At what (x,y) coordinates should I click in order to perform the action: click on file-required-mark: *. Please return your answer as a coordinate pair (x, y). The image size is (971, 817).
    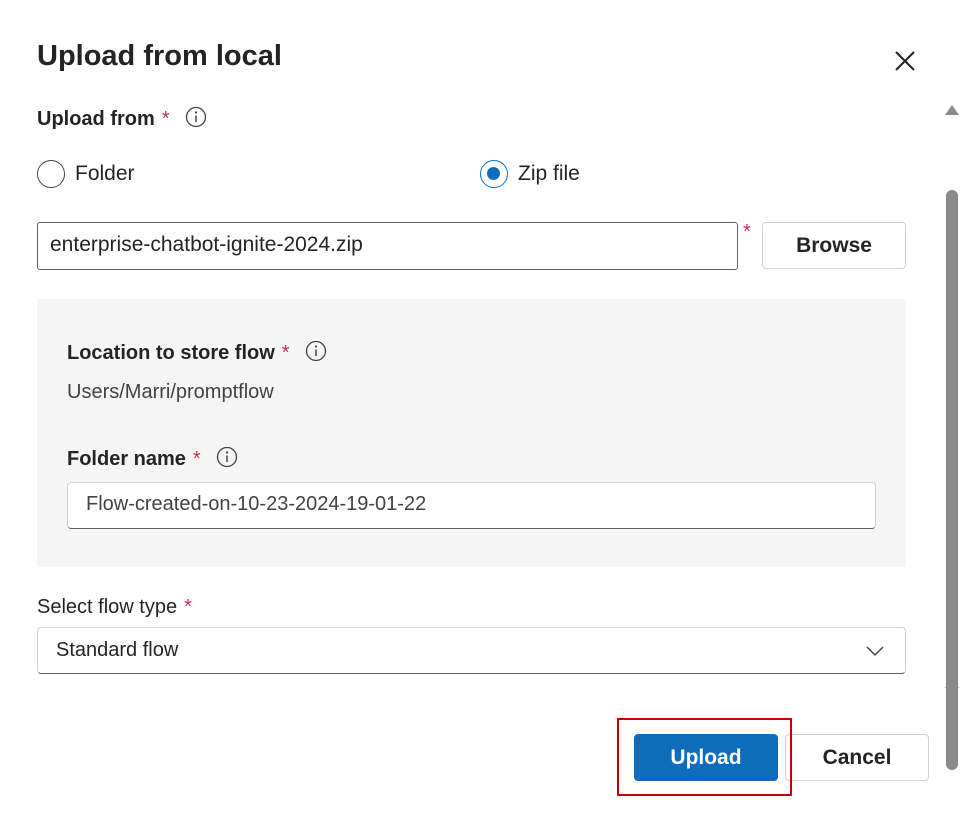
    Looking at the image, I should click on (747, 232).